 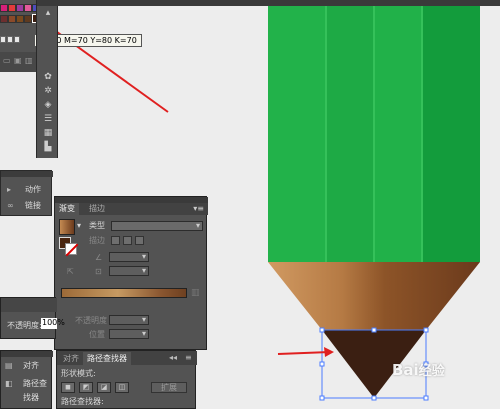 What do you see at coordinates (48, 105) in the screenshot?
I see `graphic-style-icon: ◈` at bounding box center [48, 105].